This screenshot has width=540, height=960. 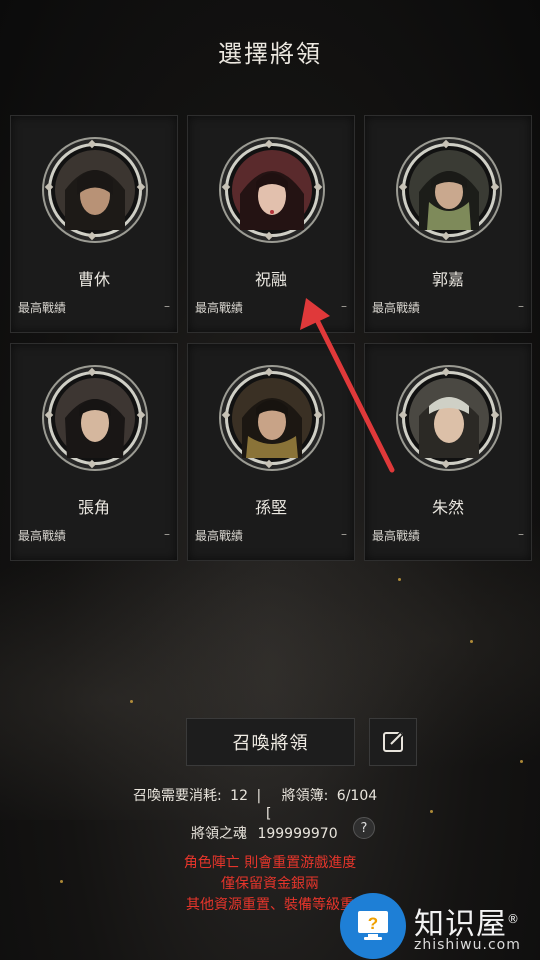 I want to click on warning-line: 僅保留資金銀兩, so click(x=270, y=884).